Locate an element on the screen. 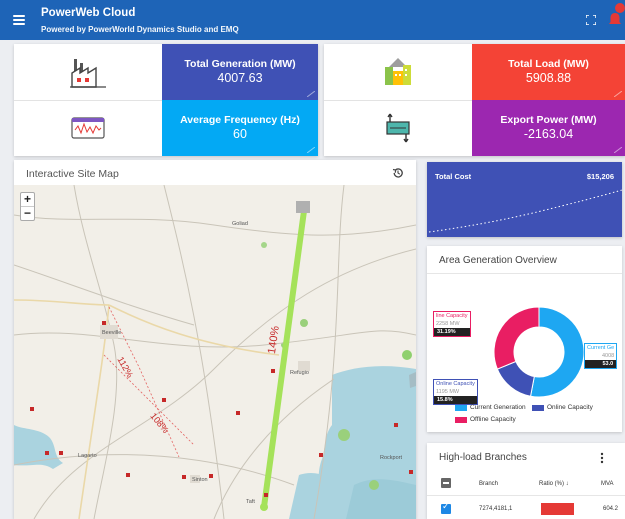 This screenshot has height=519, width=625. power-exchange-icon is located at coordinates (398, 128).